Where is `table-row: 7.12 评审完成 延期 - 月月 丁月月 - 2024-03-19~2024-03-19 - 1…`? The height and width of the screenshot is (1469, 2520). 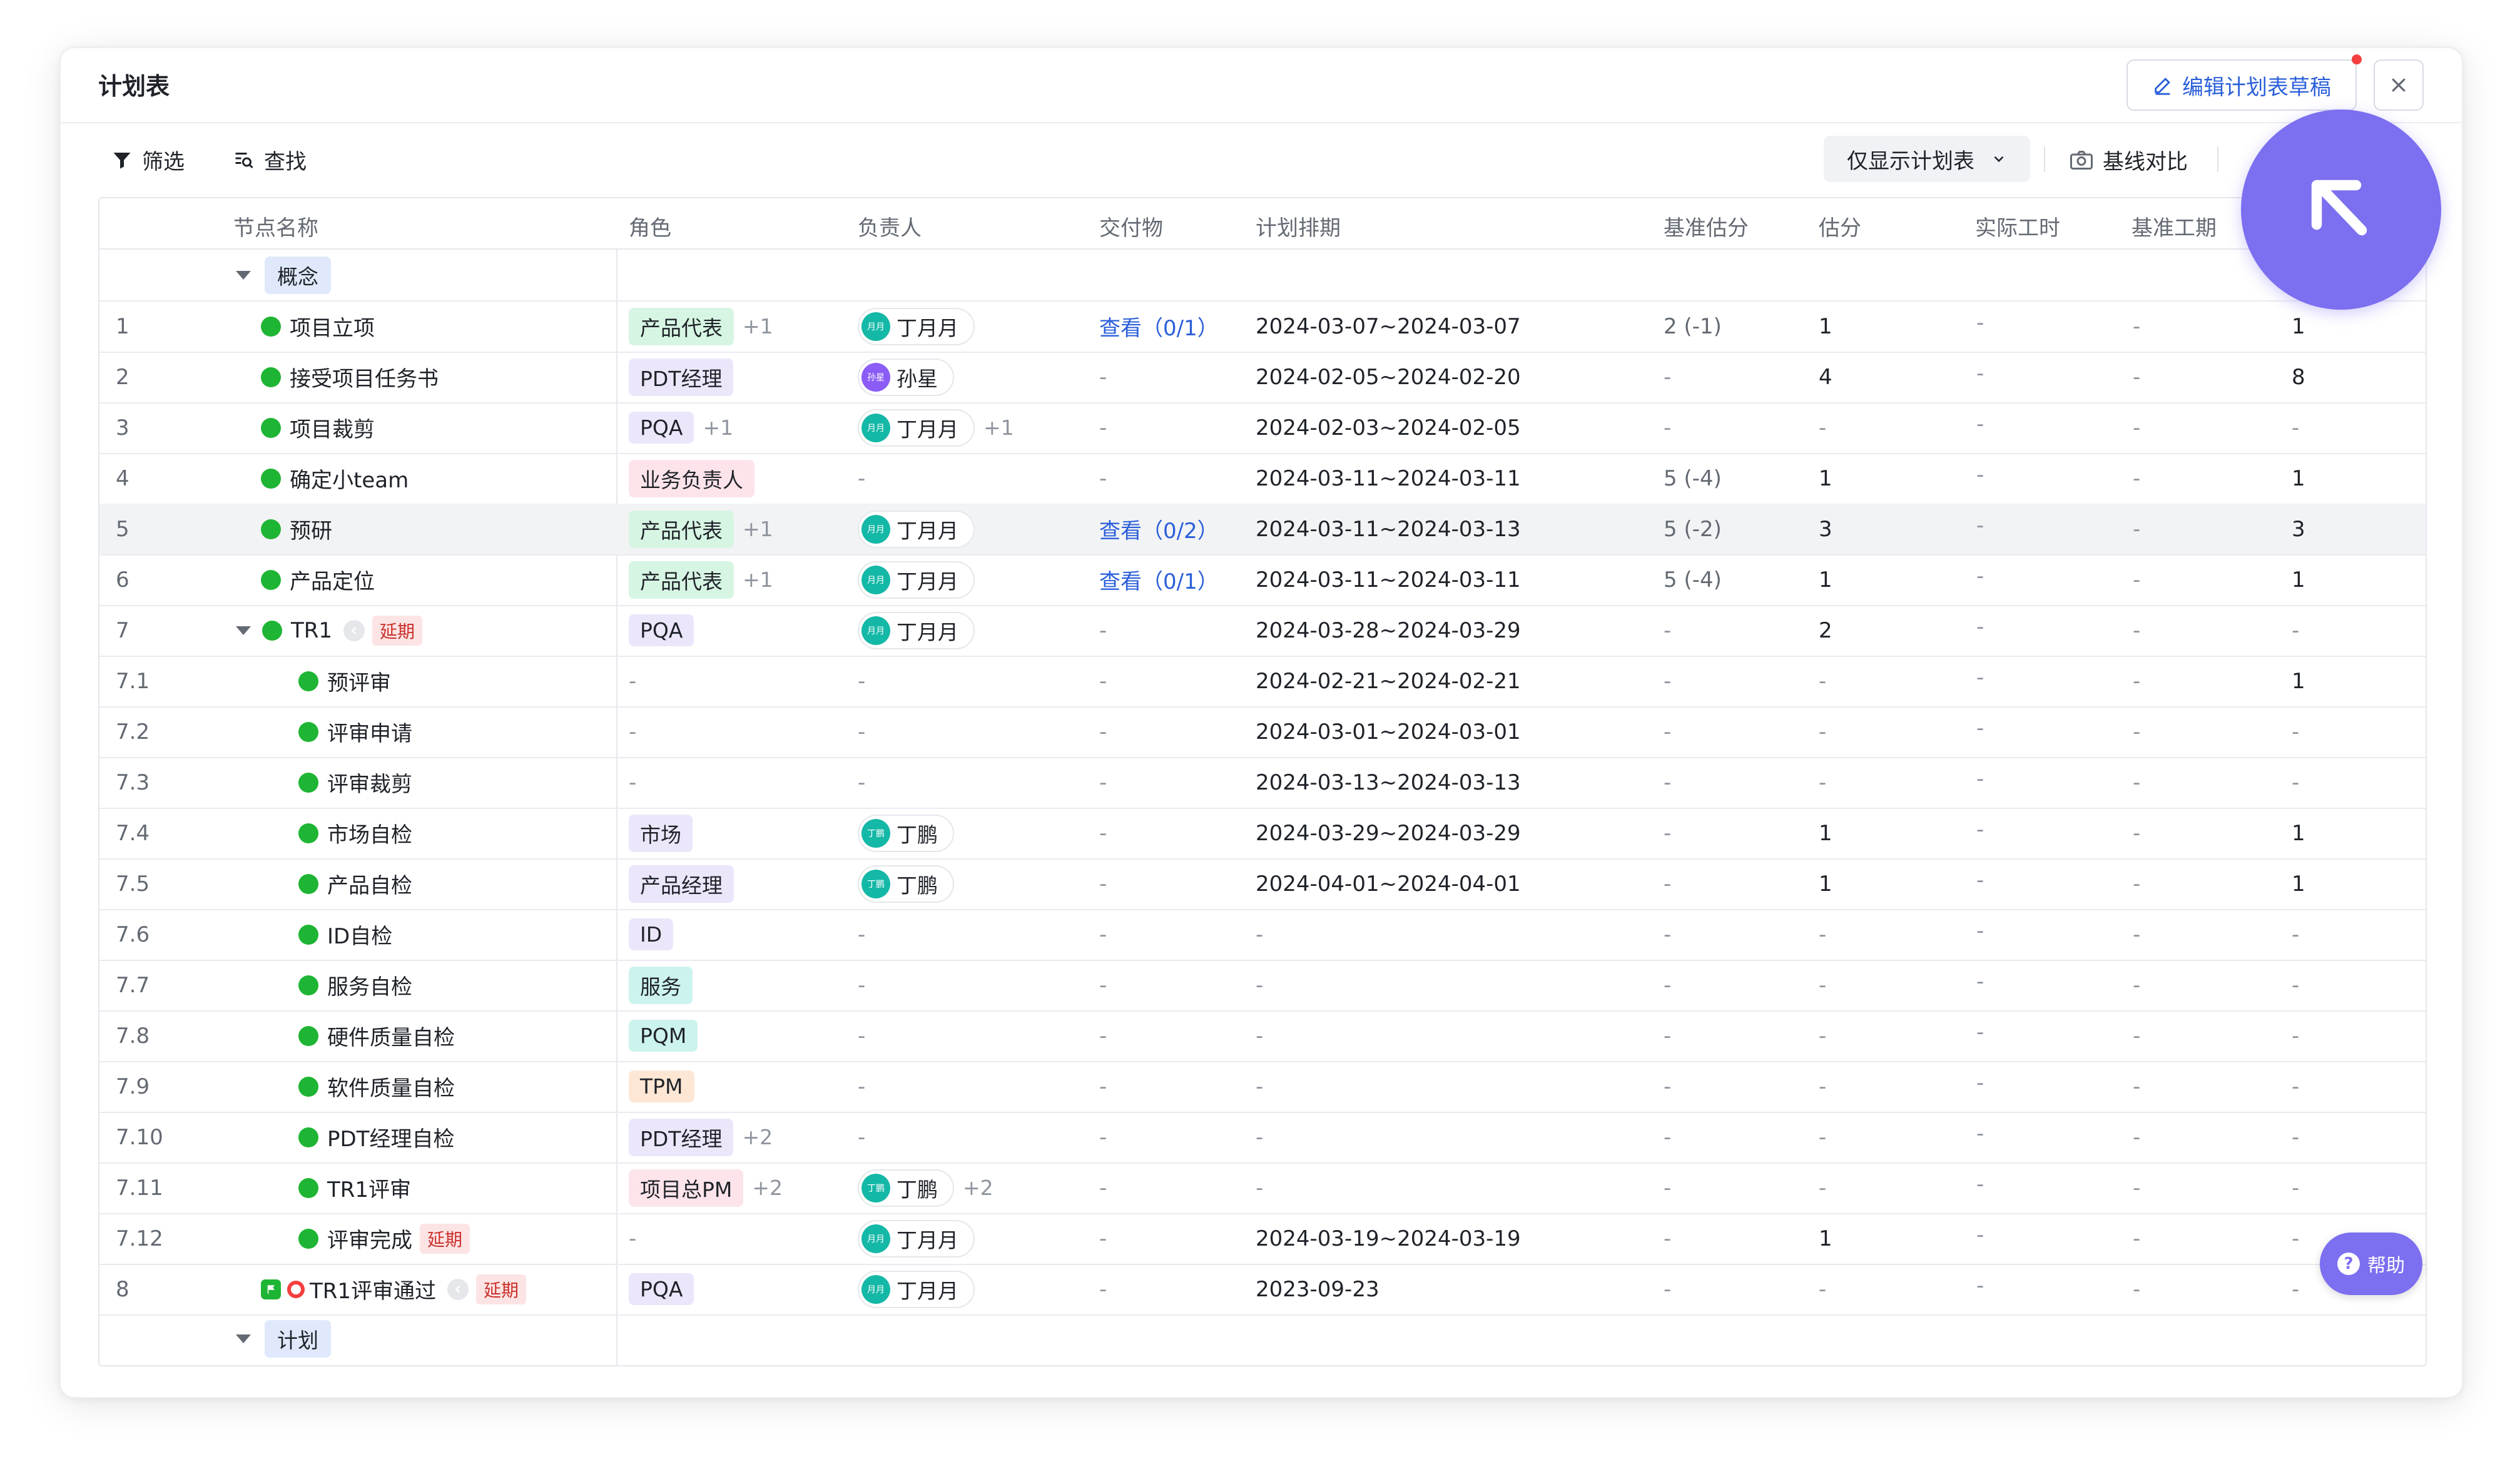
table-row: 7.12 评审完成 延期 - 月月 丁月月 - 2024-03-19~2024-03-19 - 1… is located at coordinates (1262, 1239).